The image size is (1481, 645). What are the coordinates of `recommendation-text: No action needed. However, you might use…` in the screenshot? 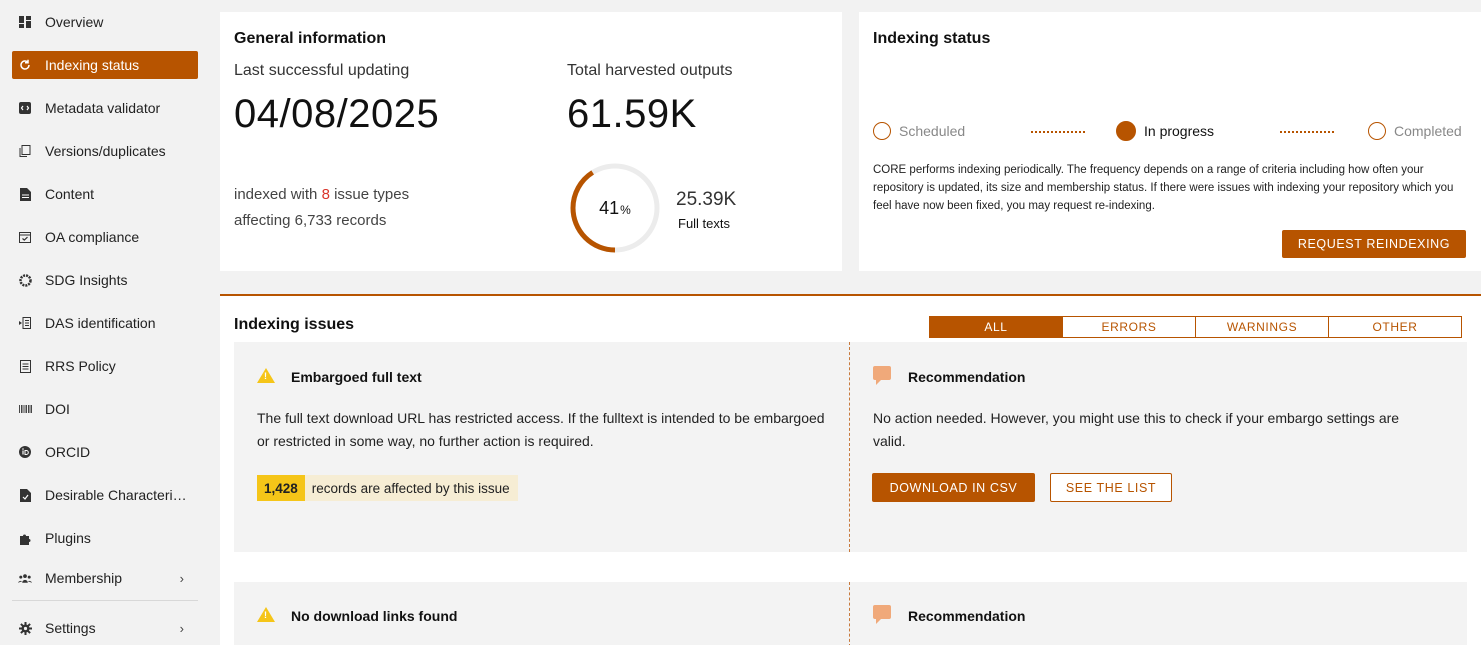 It's located at (1136, 429).